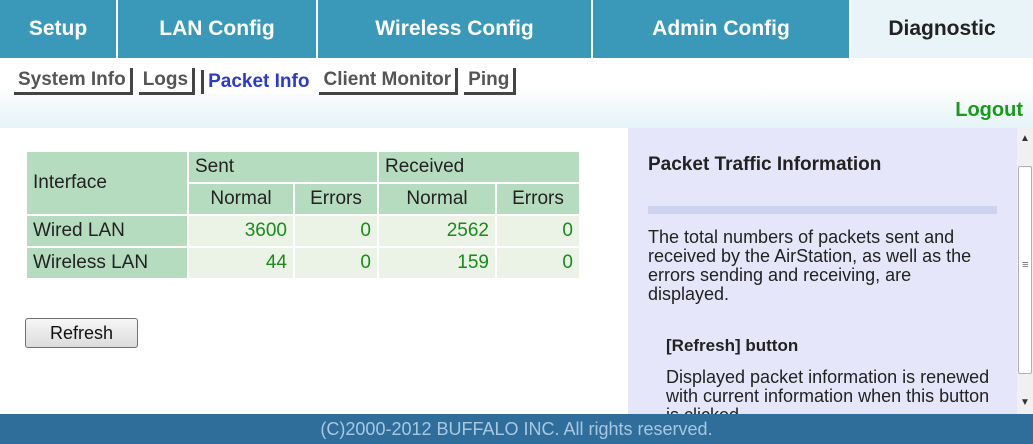  What do you see at coordinates (81, 333) in the screenshot?
I see `refresh-button: Refresh` at bounding box center [81, 333].